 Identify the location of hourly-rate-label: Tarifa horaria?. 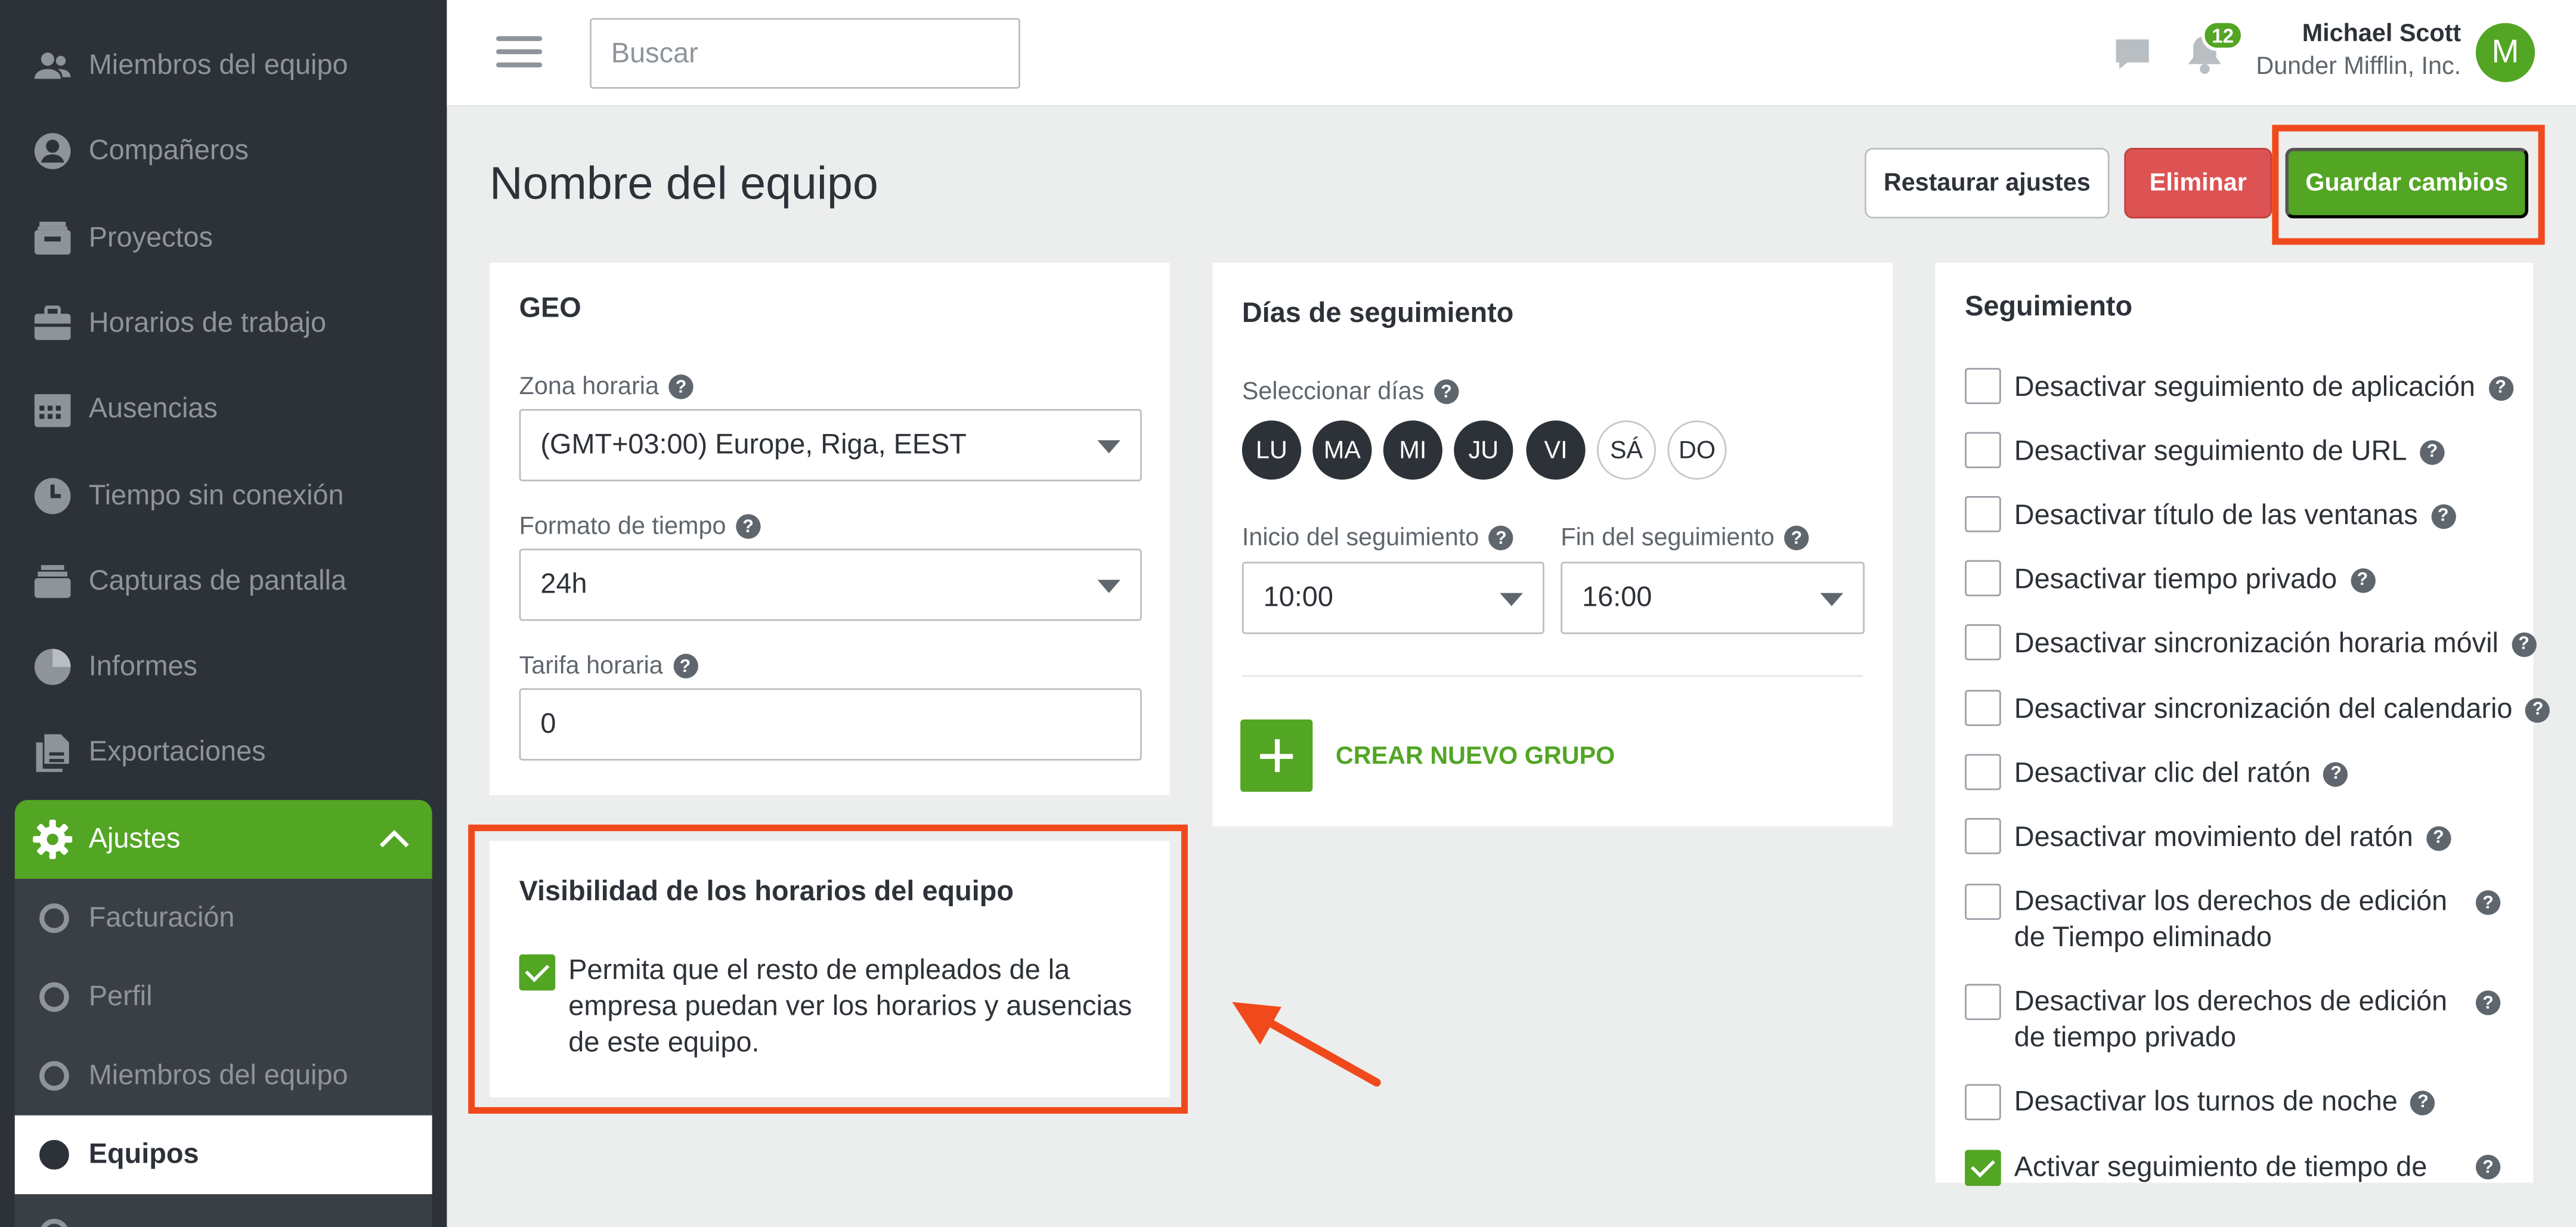
(608, 666).